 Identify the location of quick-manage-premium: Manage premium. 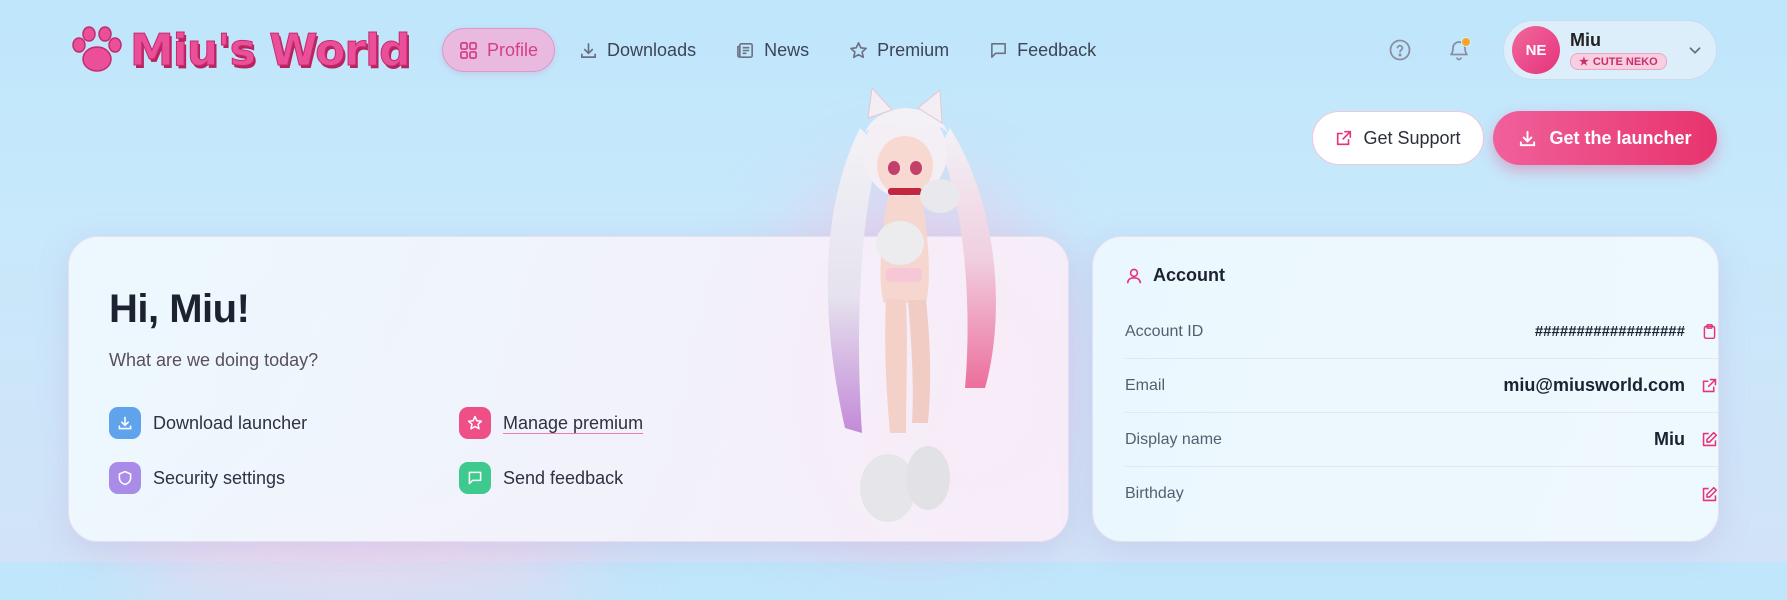
(551, 423).